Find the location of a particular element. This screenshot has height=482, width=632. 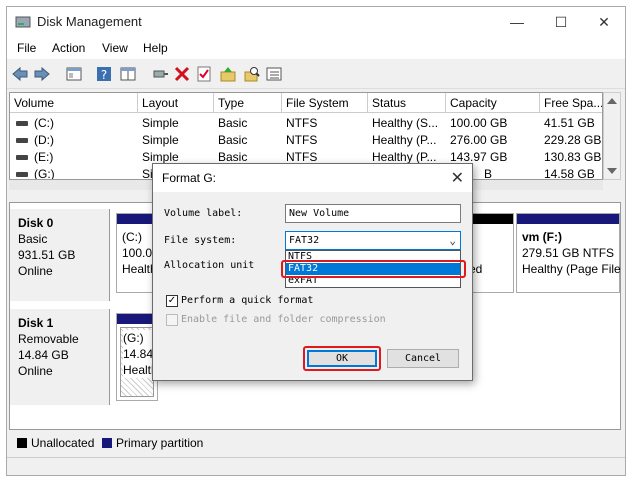

toolbar: ? is located at coordinates (316, 74).